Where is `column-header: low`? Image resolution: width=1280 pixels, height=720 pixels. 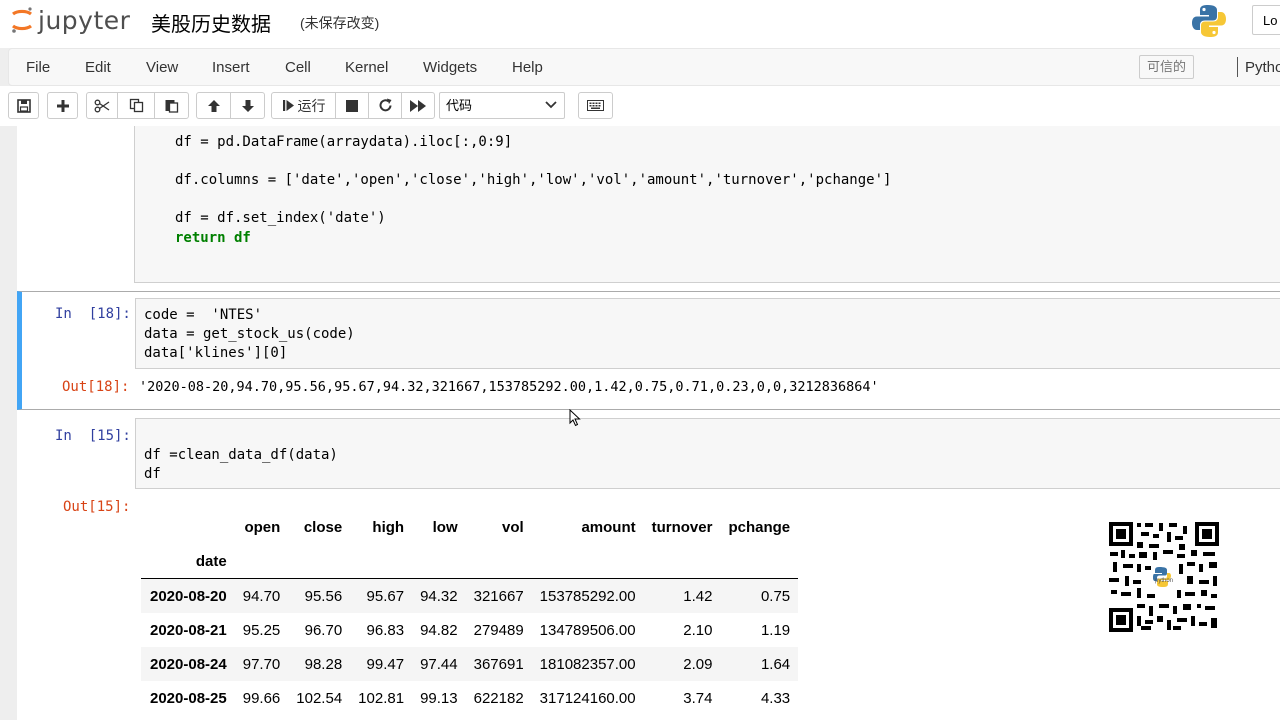
column-header: low is located at coordinates (445, 527).